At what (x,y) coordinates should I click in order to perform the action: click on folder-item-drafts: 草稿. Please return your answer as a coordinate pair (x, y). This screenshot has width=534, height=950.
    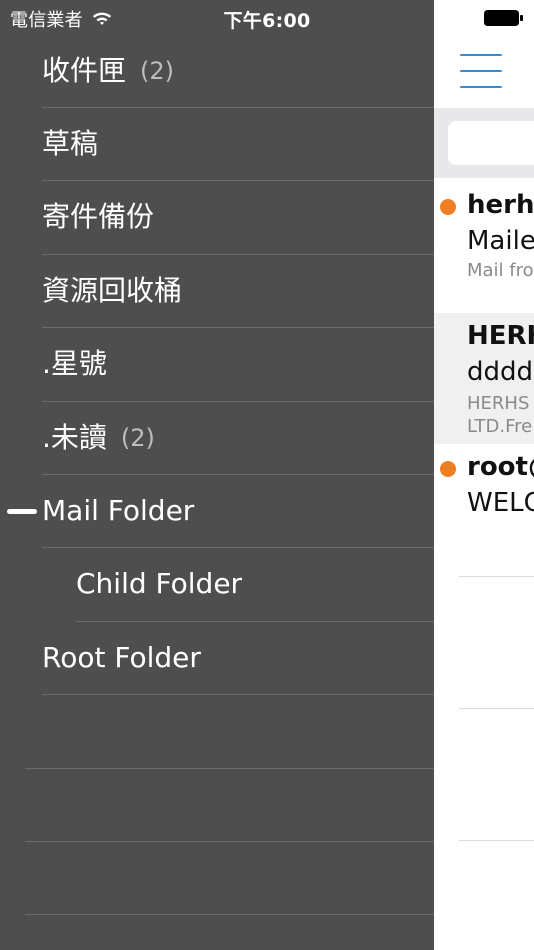
    Looking at the image, I should click on (238, 143).